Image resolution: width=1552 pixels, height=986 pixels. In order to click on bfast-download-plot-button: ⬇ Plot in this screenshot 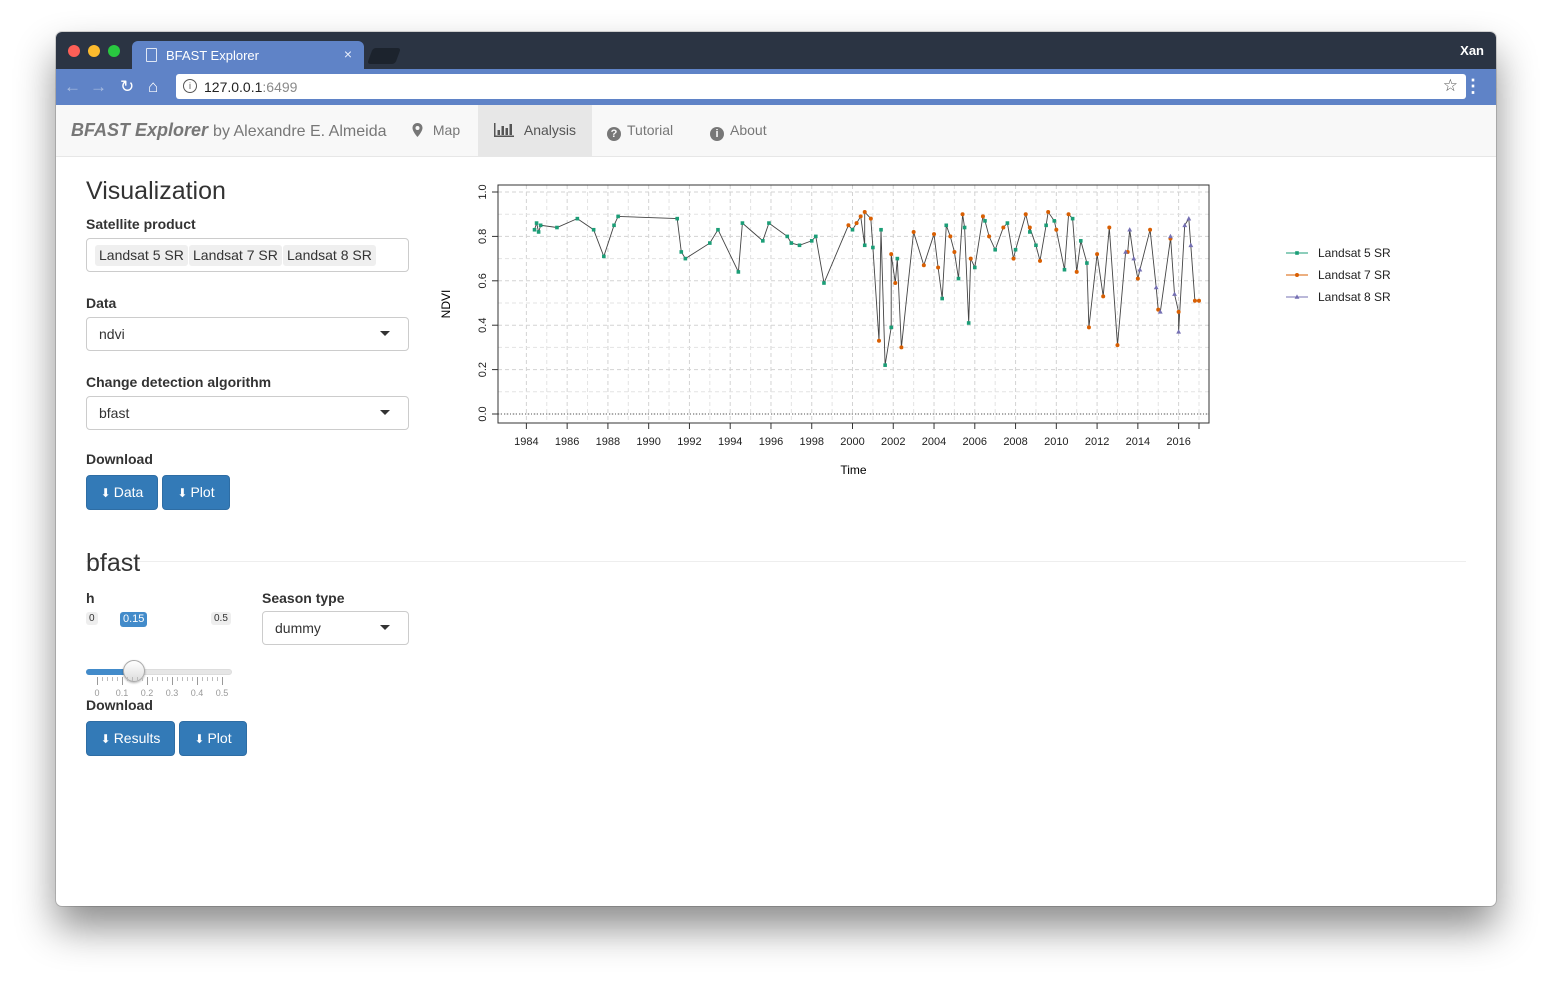, I will do `click(213, 738)`.